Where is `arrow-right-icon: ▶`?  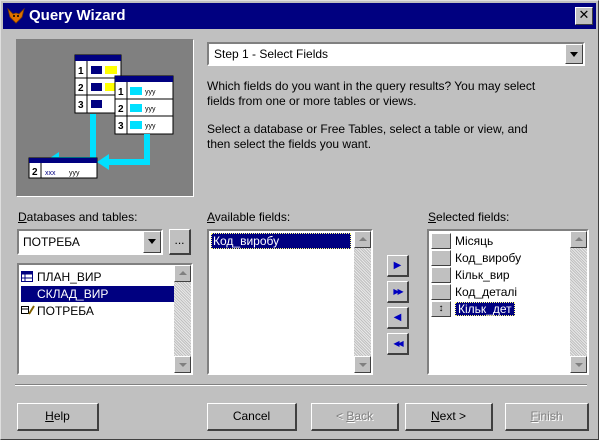
arrow-right-icon: ▶ is located at coordinates (397, 265).